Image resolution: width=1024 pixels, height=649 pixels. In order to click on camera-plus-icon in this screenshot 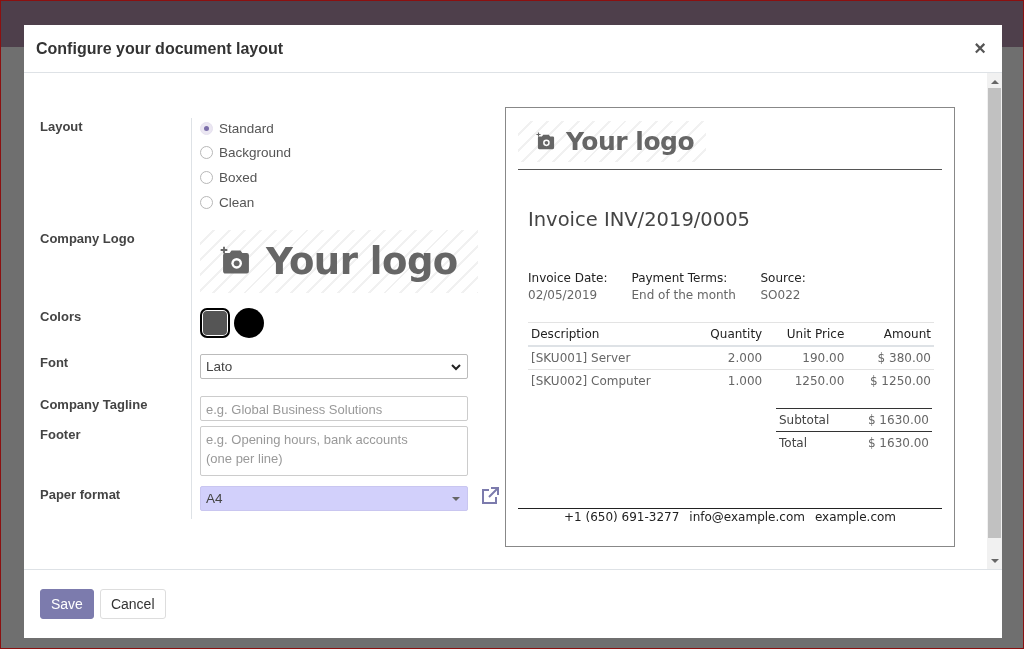, I will do `click(546, 141)`.